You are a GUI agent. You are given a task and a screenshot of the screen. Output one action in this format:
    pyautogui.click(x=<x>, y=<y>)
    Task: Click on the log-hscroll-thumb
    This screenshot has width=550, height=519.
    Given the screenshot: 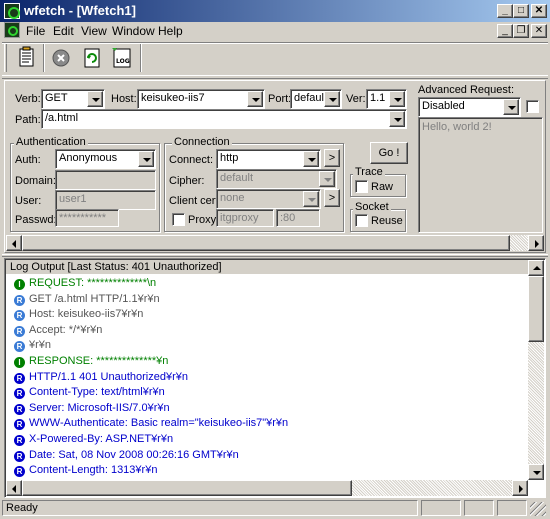 What is the action you would take?
    pyautogui.click(x=187, y=488)
    